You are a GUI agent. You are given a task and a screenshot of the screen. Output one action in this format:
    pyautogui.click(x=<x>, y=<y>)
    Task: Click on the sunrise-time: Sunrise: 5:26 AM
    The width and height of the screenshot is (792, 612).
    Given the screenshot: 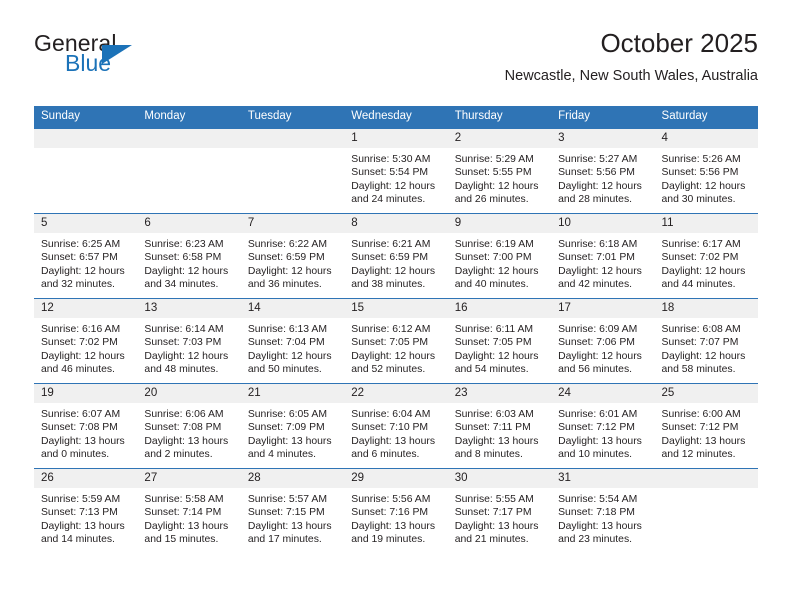 What is the action you would take?
    pyautogui.click(x=701, y=159)
    